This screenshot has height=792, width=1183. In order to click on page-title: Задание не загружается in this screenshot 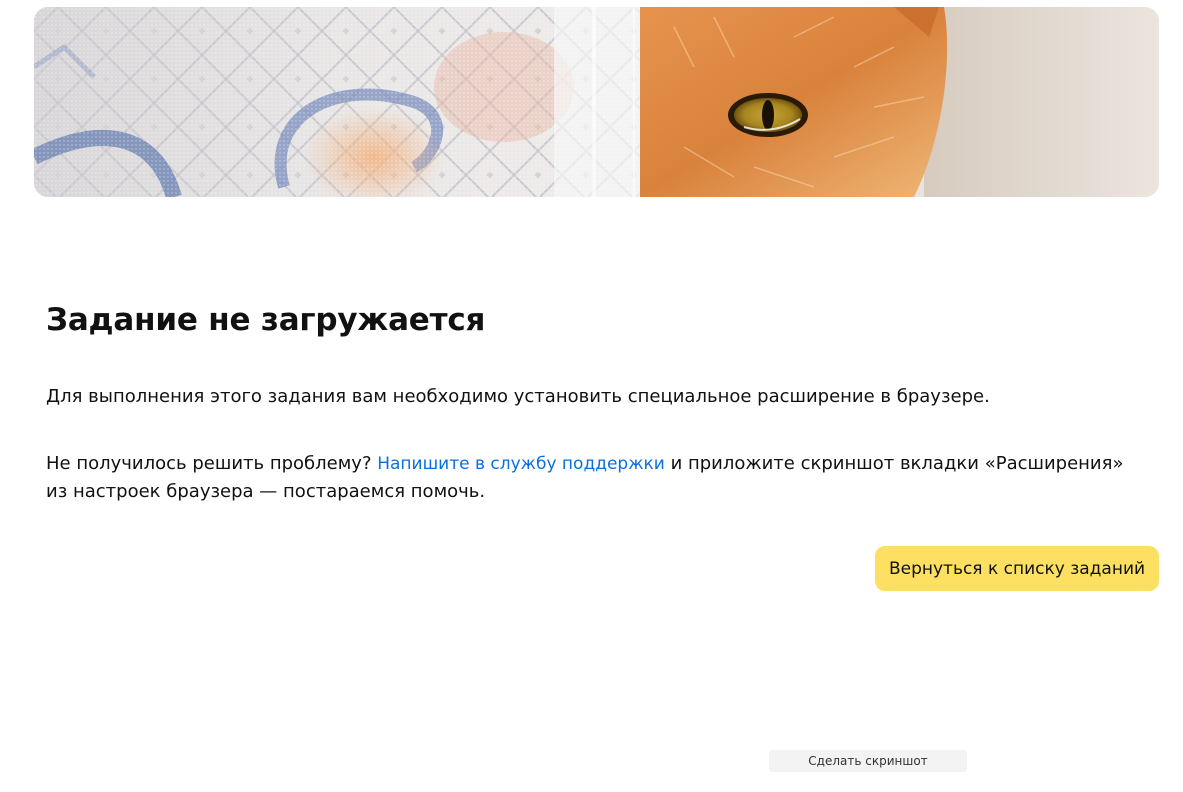, I will do `click(266, 320)`.